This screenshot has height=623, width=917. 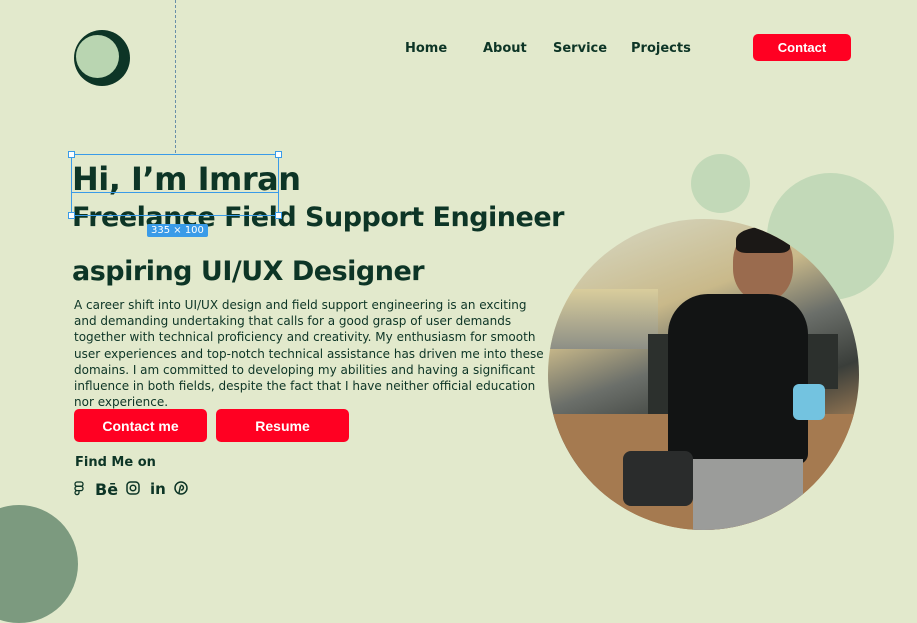 I want to click on resize-handle-br, so click(x=278, y=215).